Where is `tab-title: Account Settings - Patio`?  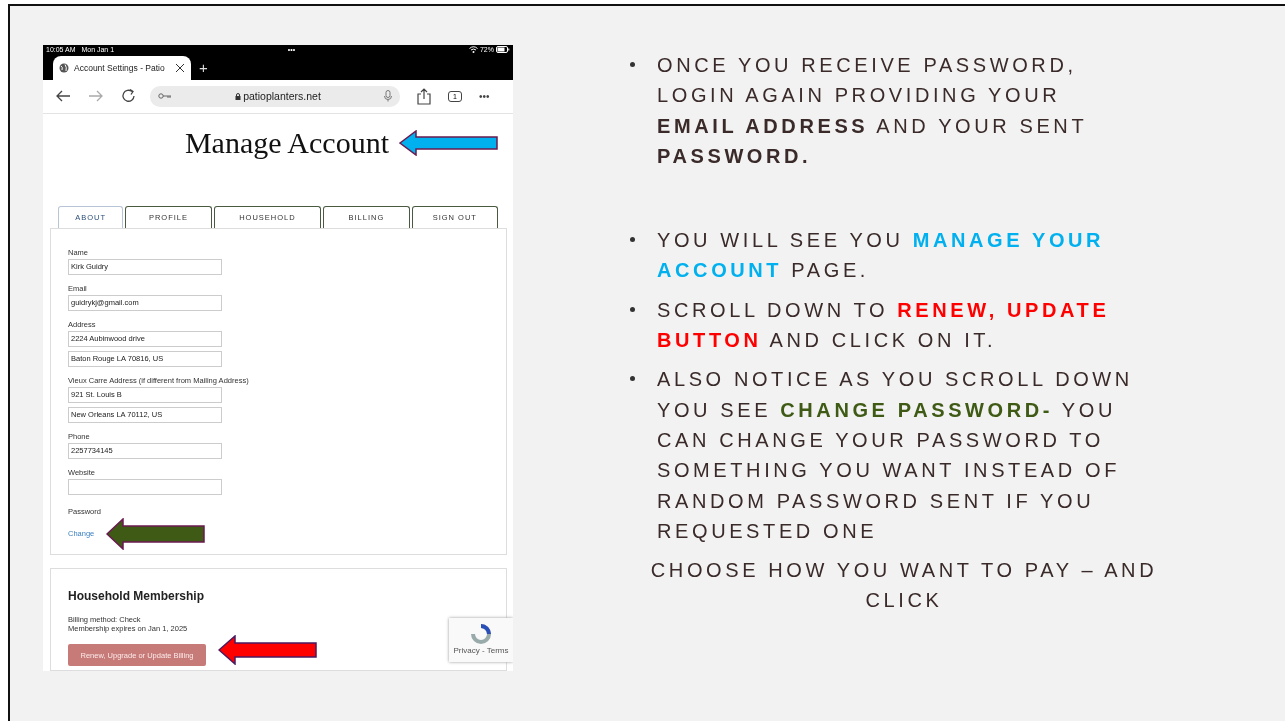
tab-title: Account Settings - Patio is located at coordinates (120, 67).